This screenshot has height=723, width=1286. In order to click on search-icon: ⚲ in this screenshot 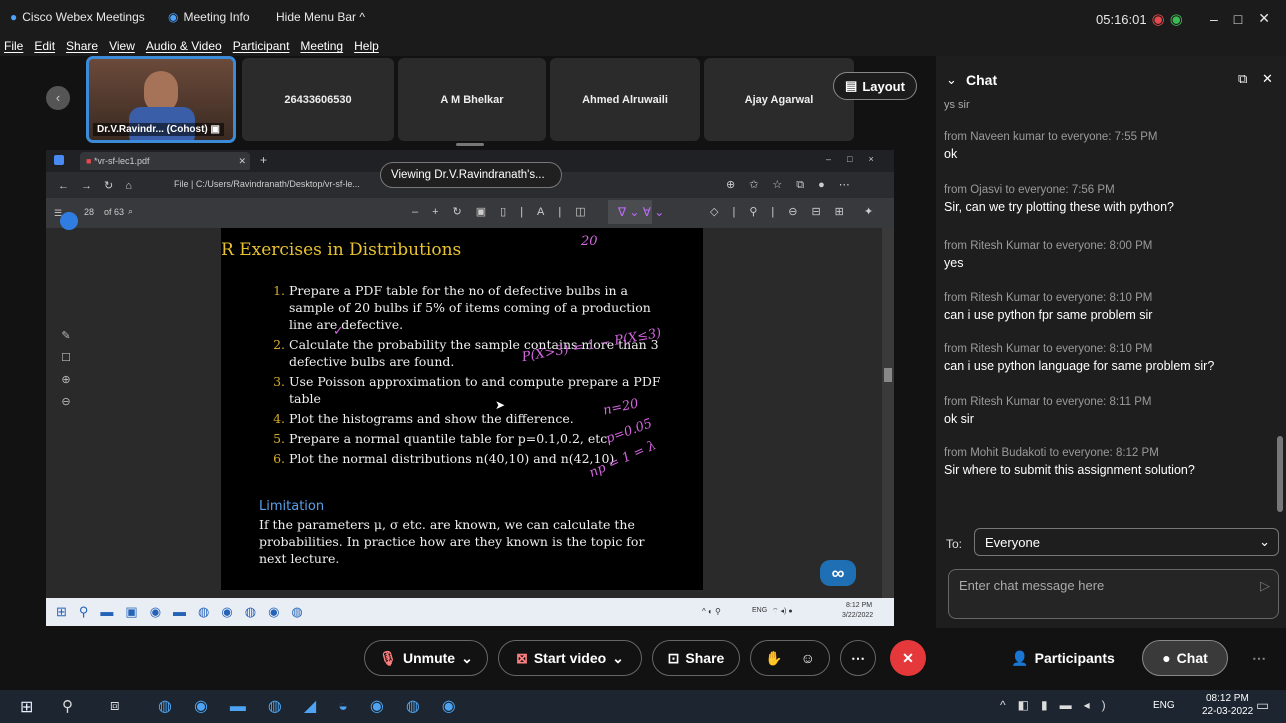, I will do `click(67, 706)`.